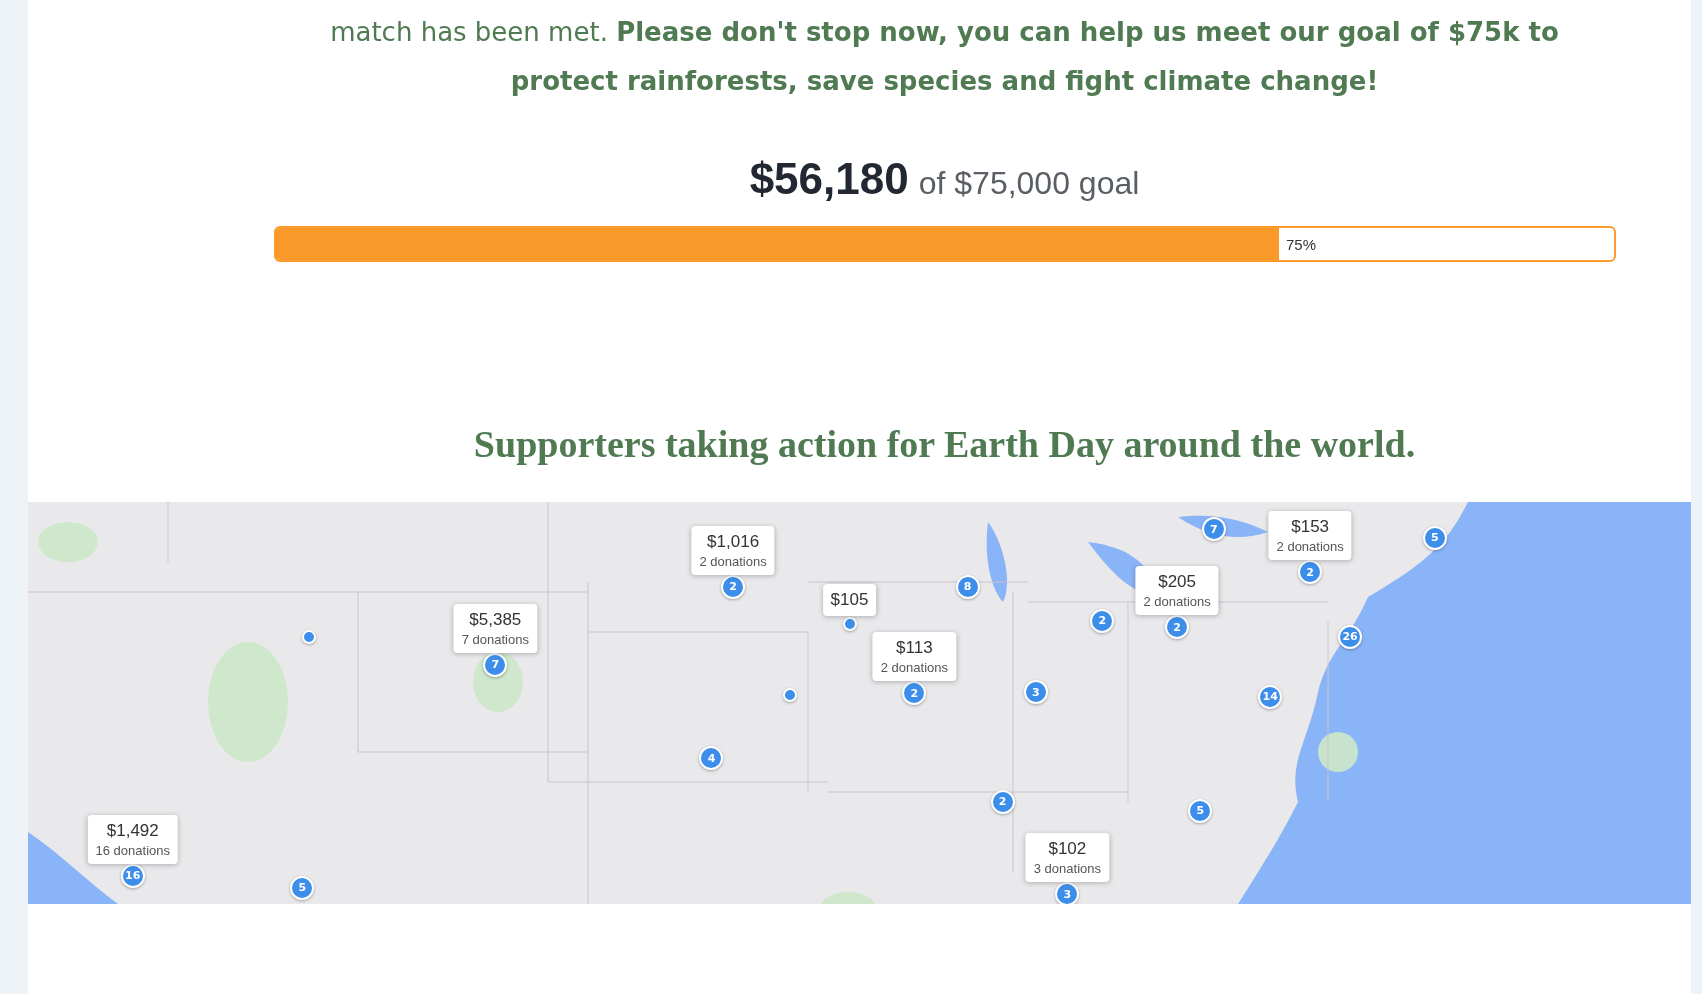 Image resolution: width=1702 pixels, height=994 pixels. What do you see at coordinates (733, 541) in the screenshot?
I see `donation-amount: $1,016` at bounding box center [733, 541].